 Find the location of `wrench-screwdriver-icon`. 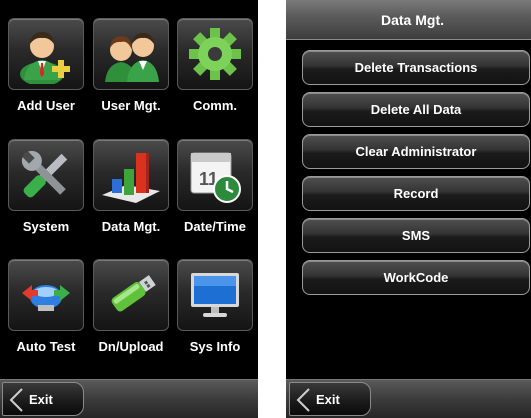

wrench-screwdriver-icon is located at coordinates (44, 174).